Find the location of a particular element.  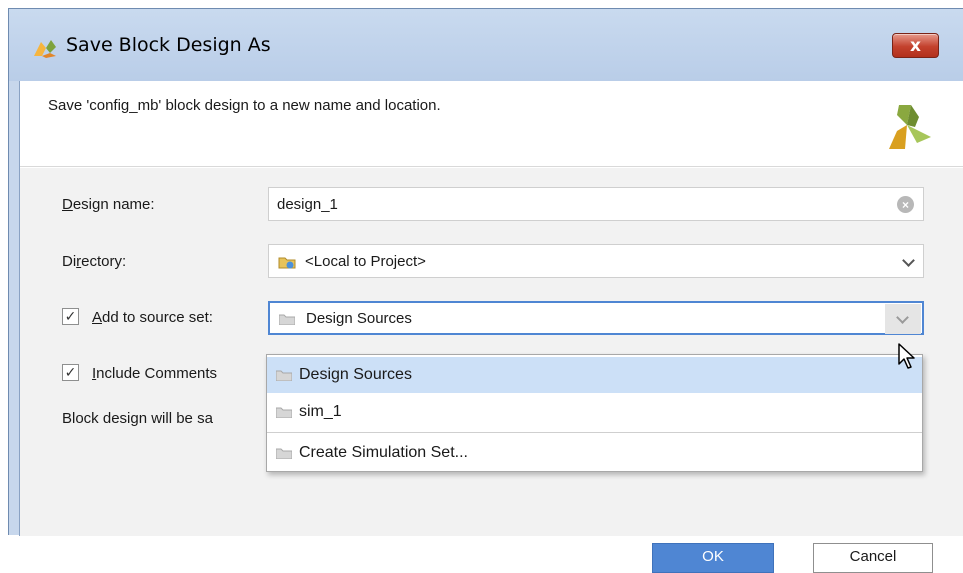

include-comments-label: Include Comments is located at coordinates (155, 373).